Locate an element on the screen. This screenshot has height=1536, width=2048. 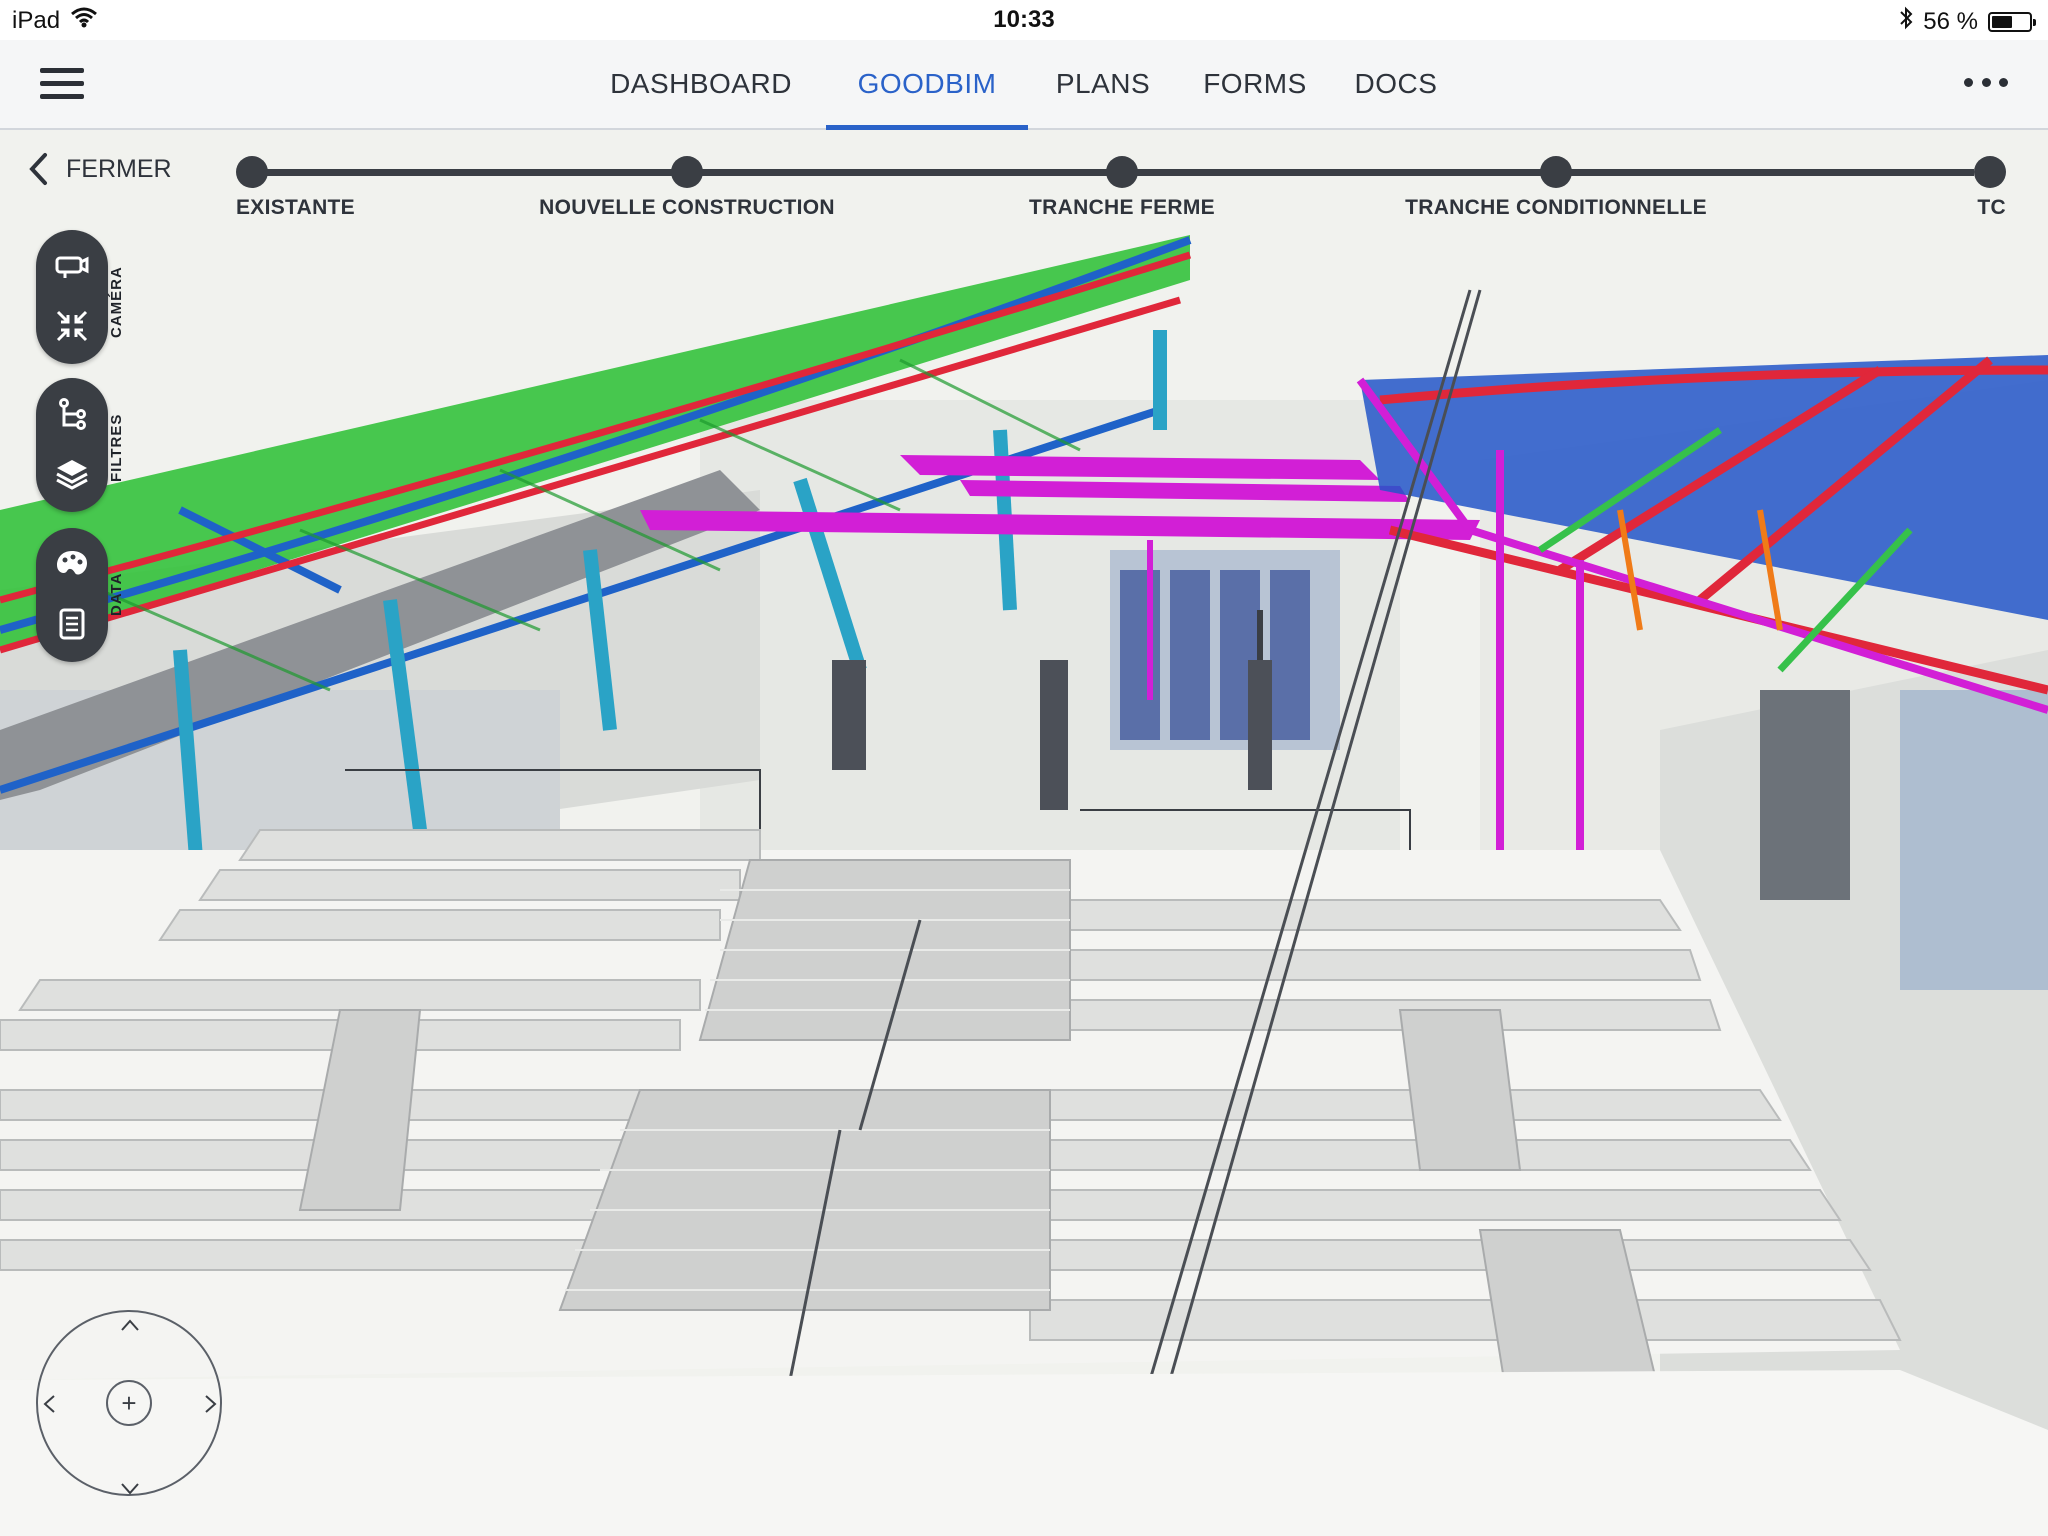
layers-icon is located at coordinates (72, 474).